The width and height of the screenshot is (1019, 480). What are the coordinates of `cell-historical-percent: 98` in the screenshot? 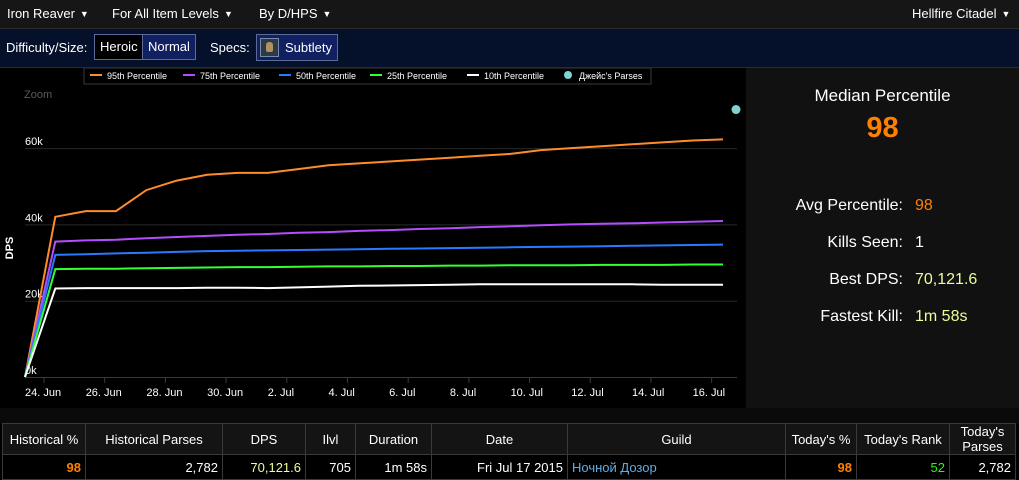 It's located at (44, 467).